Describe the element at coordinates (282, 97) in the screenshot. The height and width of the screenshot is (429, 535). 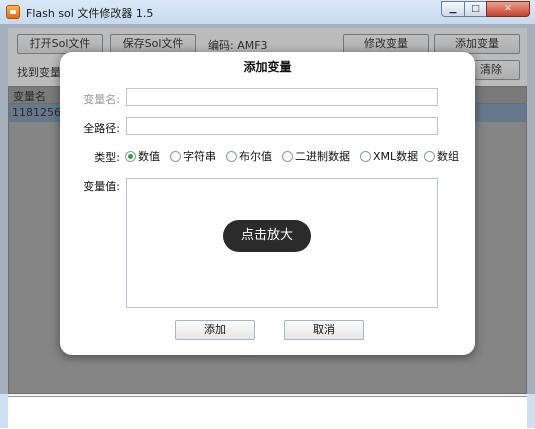
I see `name-input` at that location.